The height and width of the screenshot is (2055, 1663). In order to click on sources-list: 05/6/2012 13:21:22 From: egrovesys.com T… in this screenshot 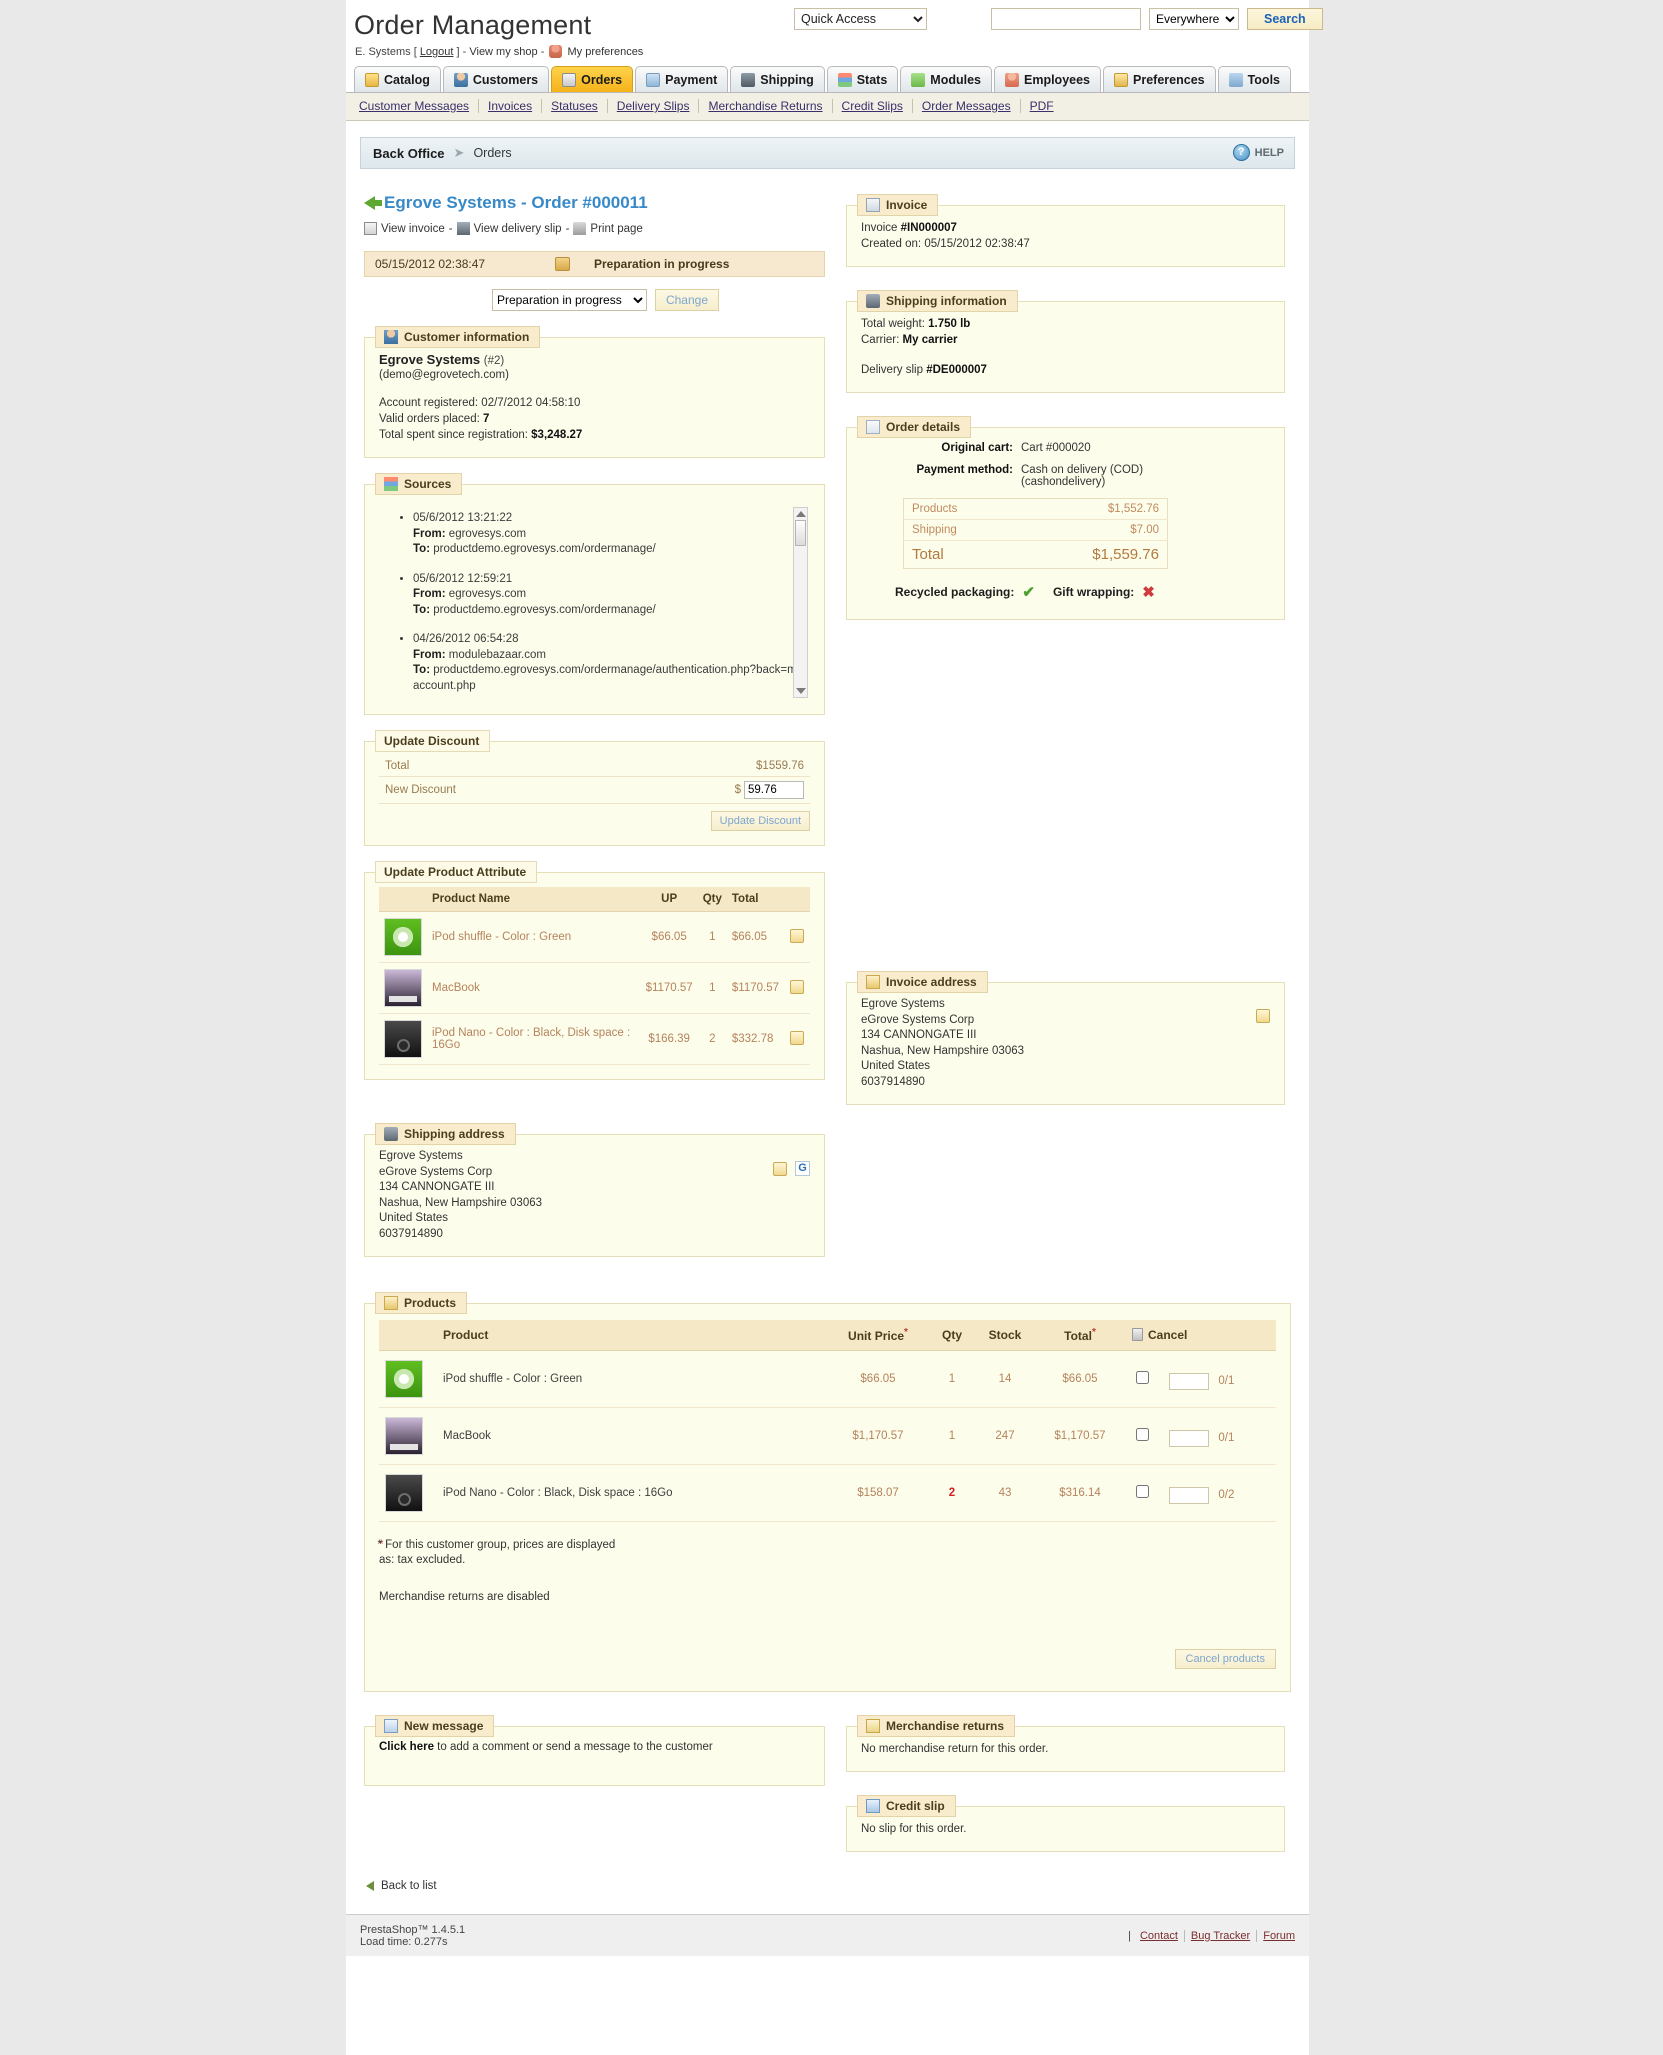, I will do `click(594, 599)`.